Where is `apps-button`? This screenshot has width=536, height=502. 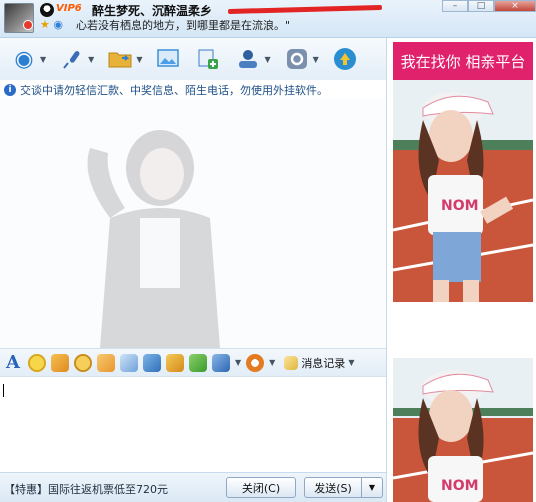 apps-button is located at coordinates (345, 59).